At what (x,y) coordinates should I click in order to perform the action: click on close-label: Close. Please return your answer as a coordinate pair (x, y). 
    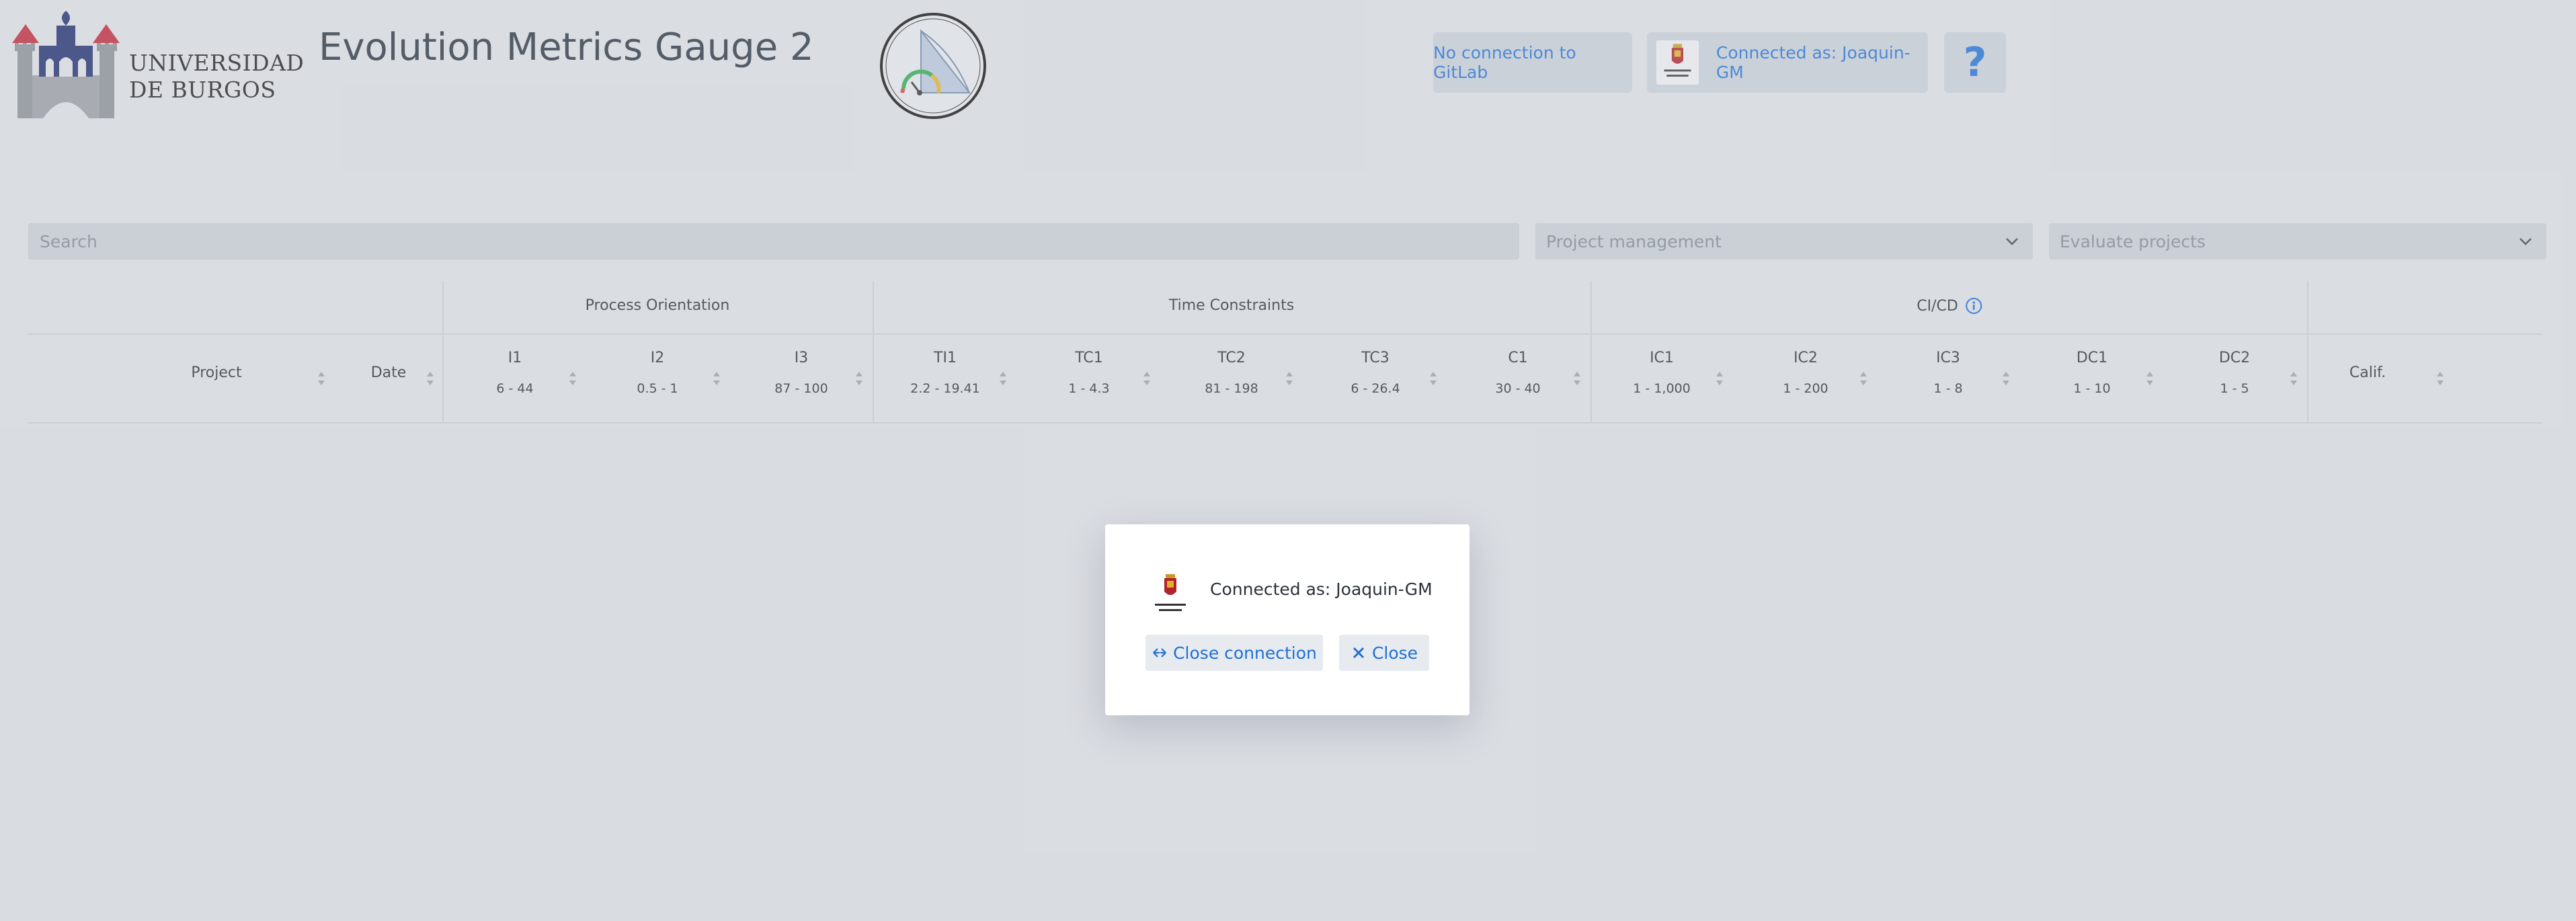
    Looking at the image, I should click on (1394, 653).